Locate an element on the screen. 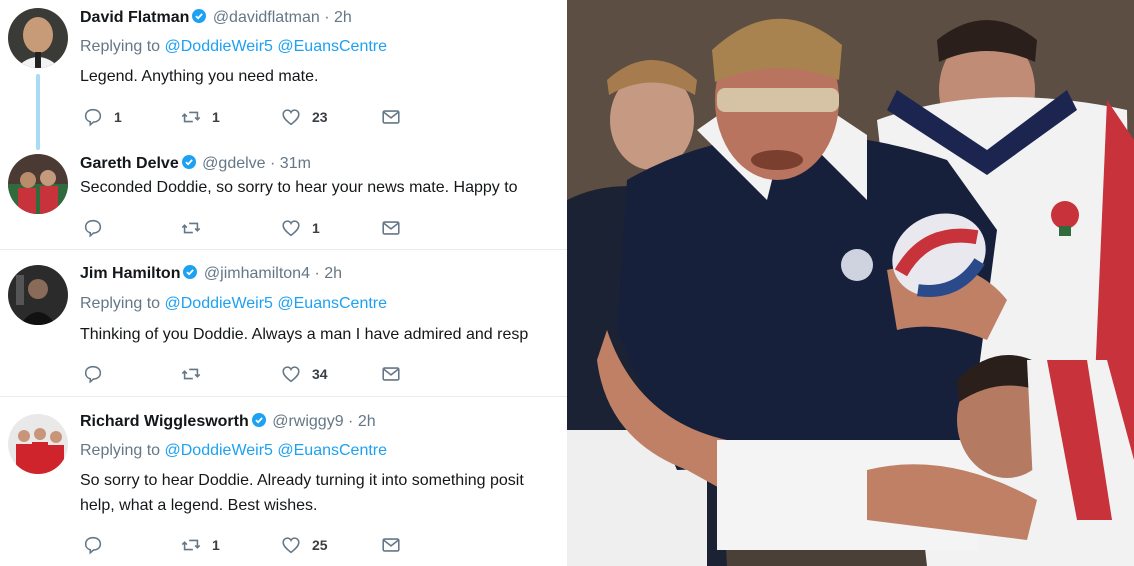  like-count: 23 is located at coordinates (320, 117).